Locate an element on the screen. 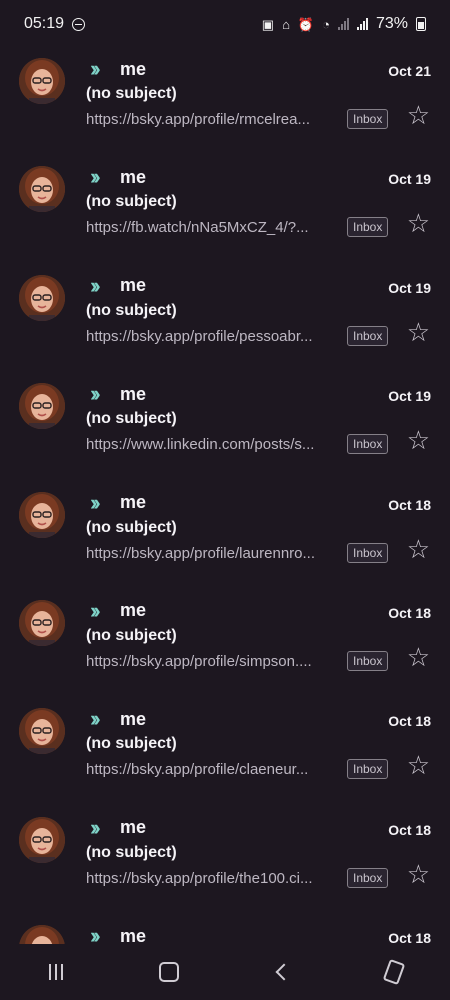  battery-percent: 73% is located at coordinates (391, 23).